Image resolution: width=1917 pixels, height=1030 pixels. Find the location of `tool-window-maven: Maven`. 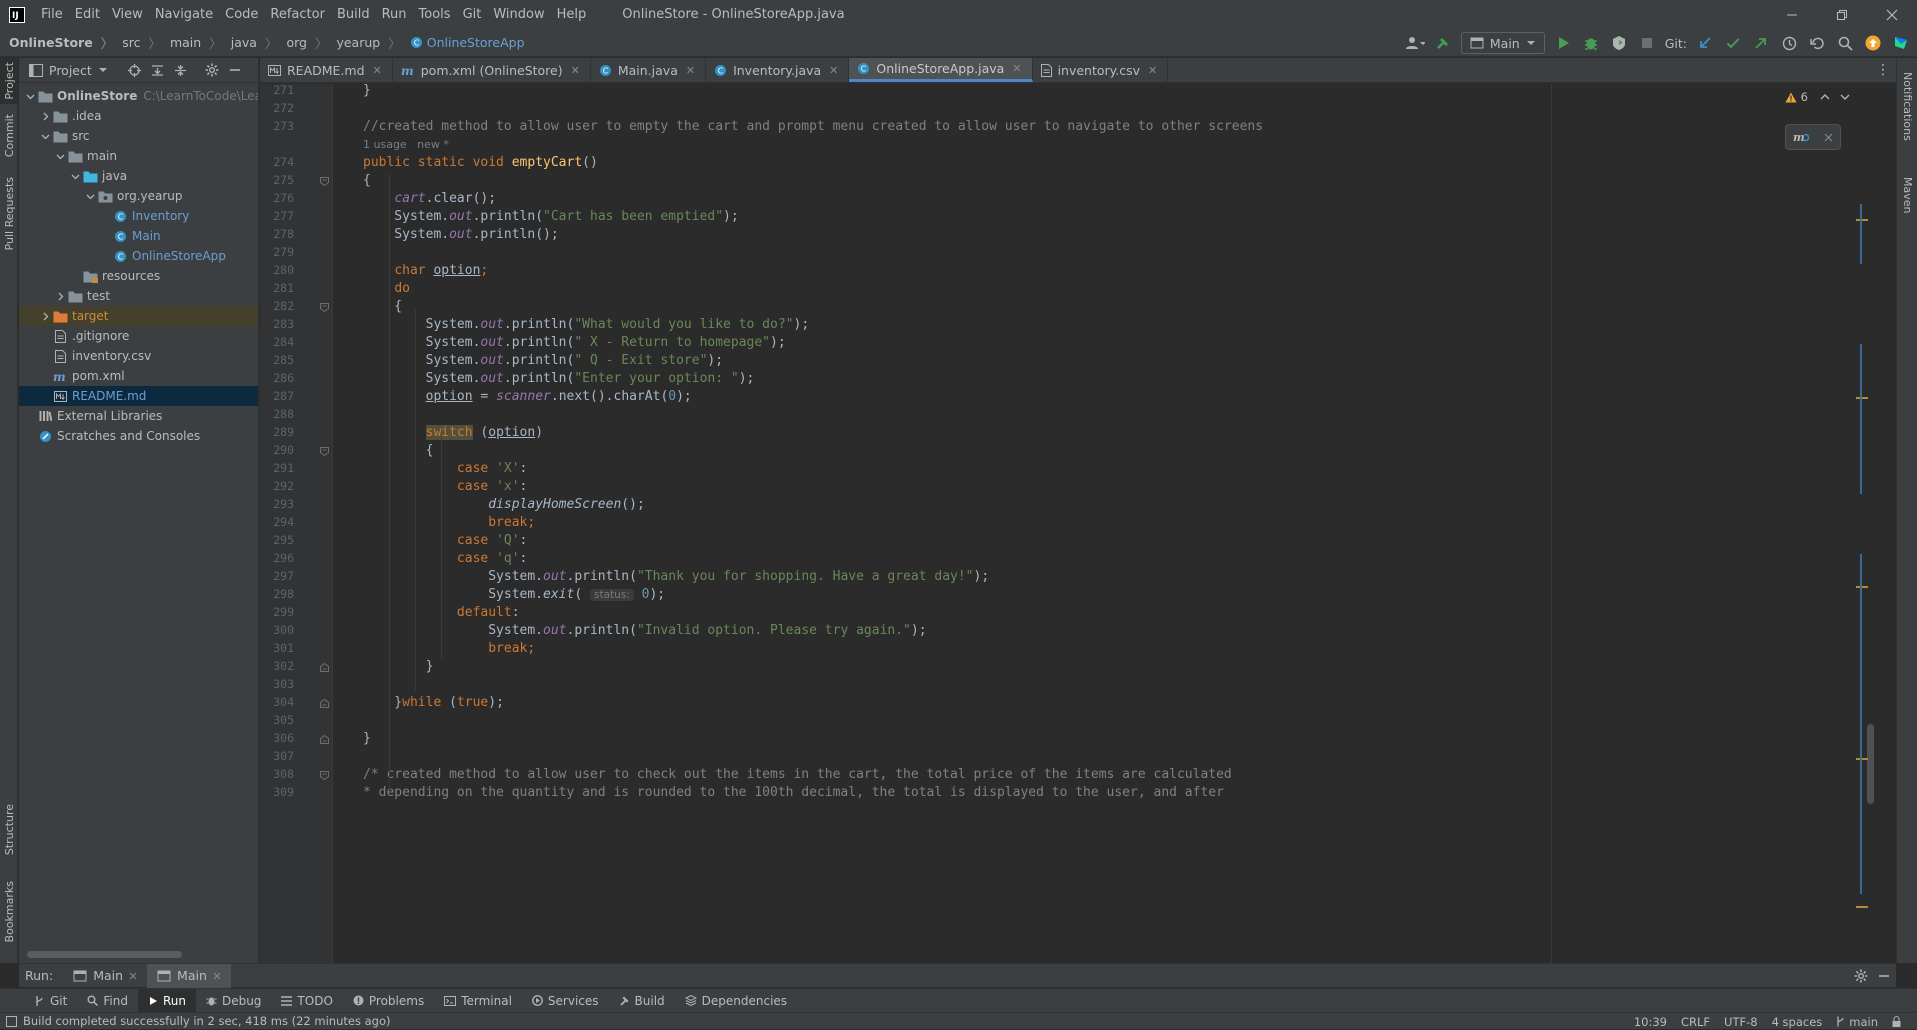

tool-window-maven: Maven is located at coordinates (1907, 195).